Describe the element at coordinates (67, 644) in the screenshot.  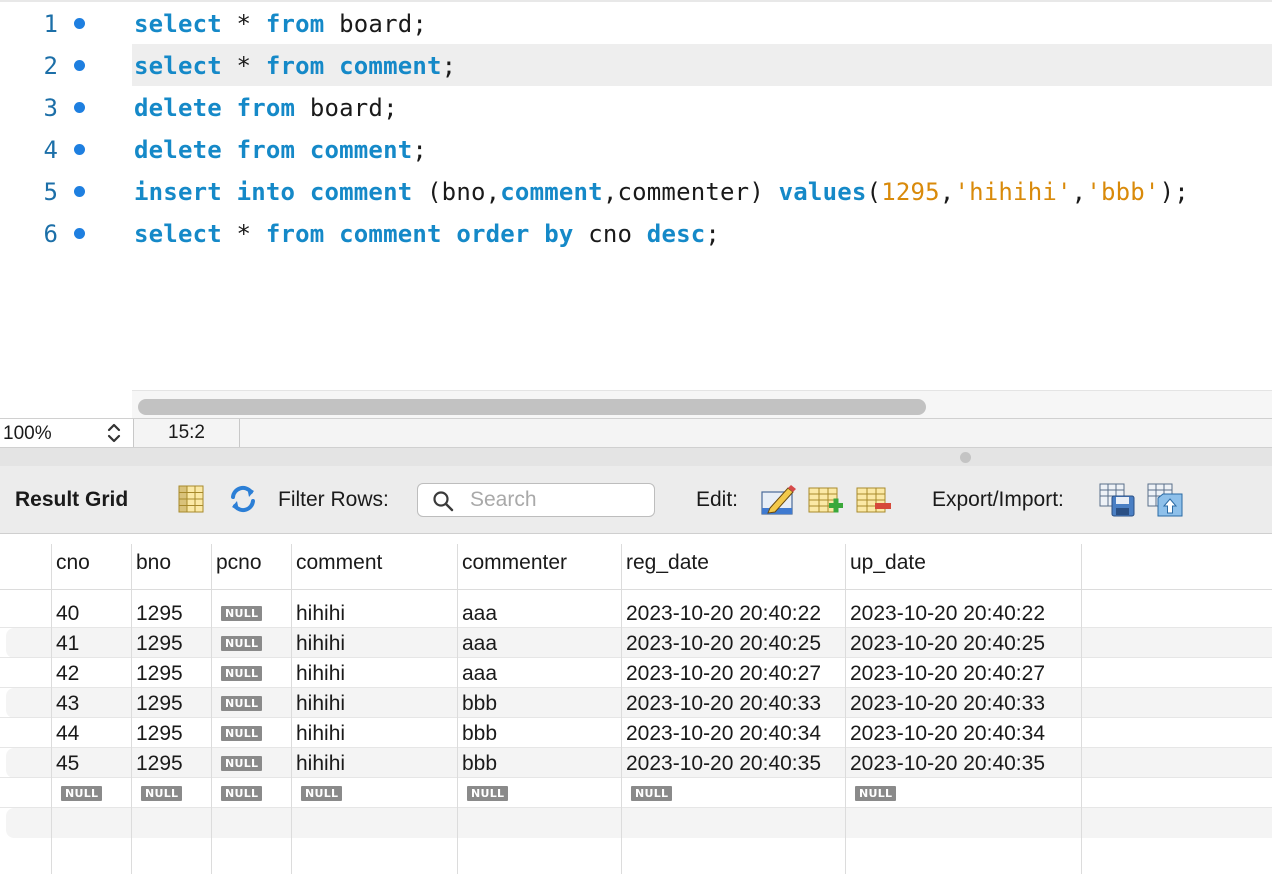
I see `cell-cno: 41` at that location.